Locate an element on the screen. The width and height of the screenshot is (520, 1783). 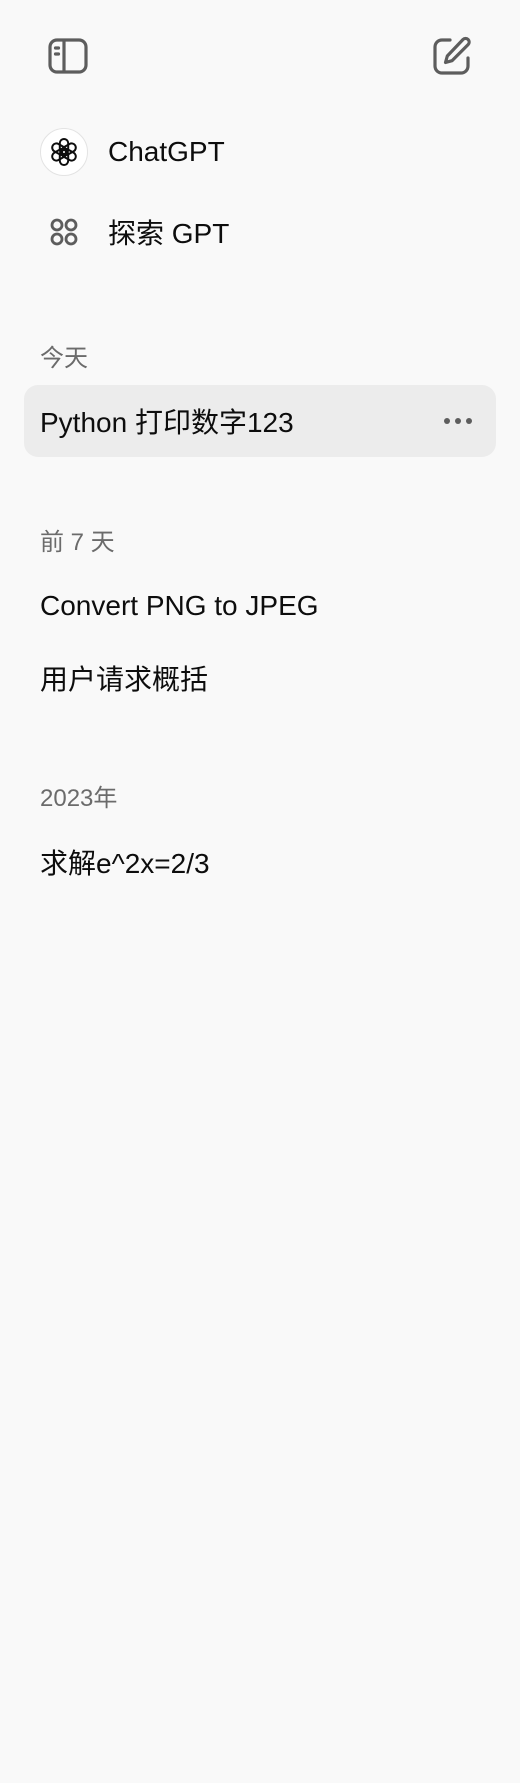
ellipsis-icon is located at coordinates (458, 421).